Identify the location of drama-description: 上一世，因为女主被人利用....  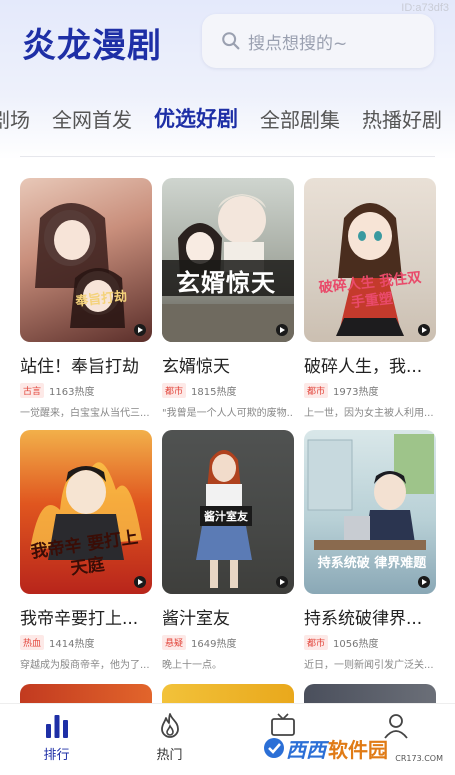
(369, 413).